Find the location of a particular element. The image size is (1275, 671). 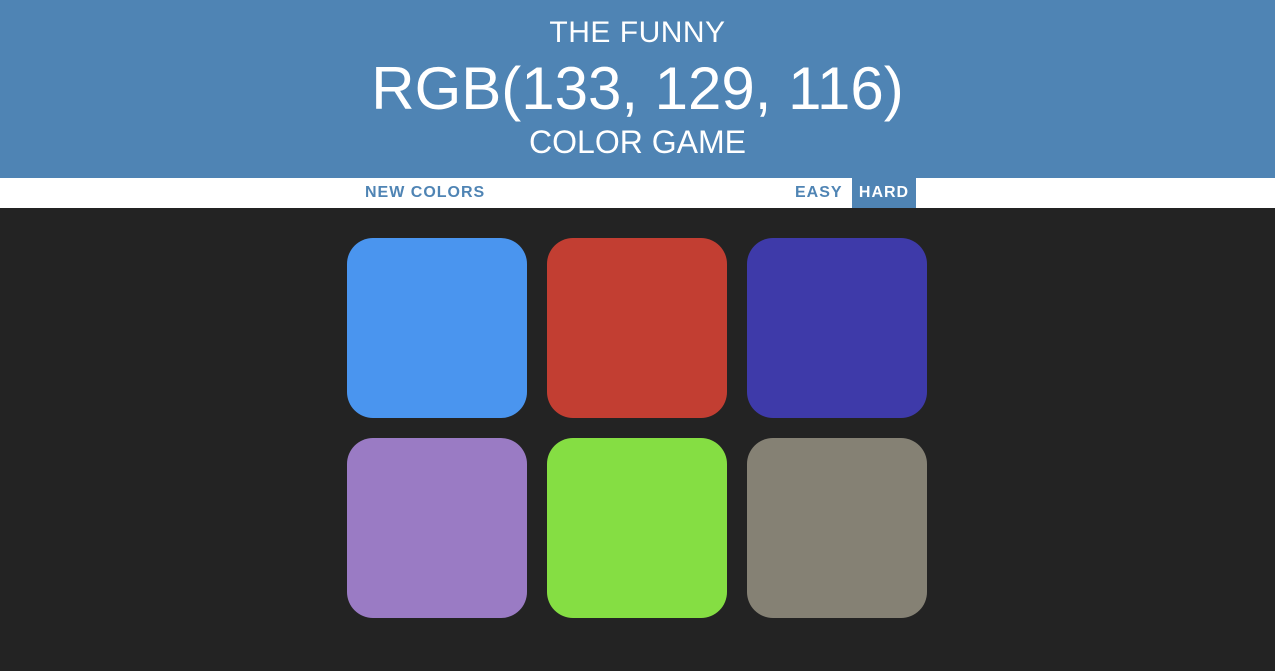

target-color-display: RGB(133, 129, 116) is located at coordinates (637, 88).